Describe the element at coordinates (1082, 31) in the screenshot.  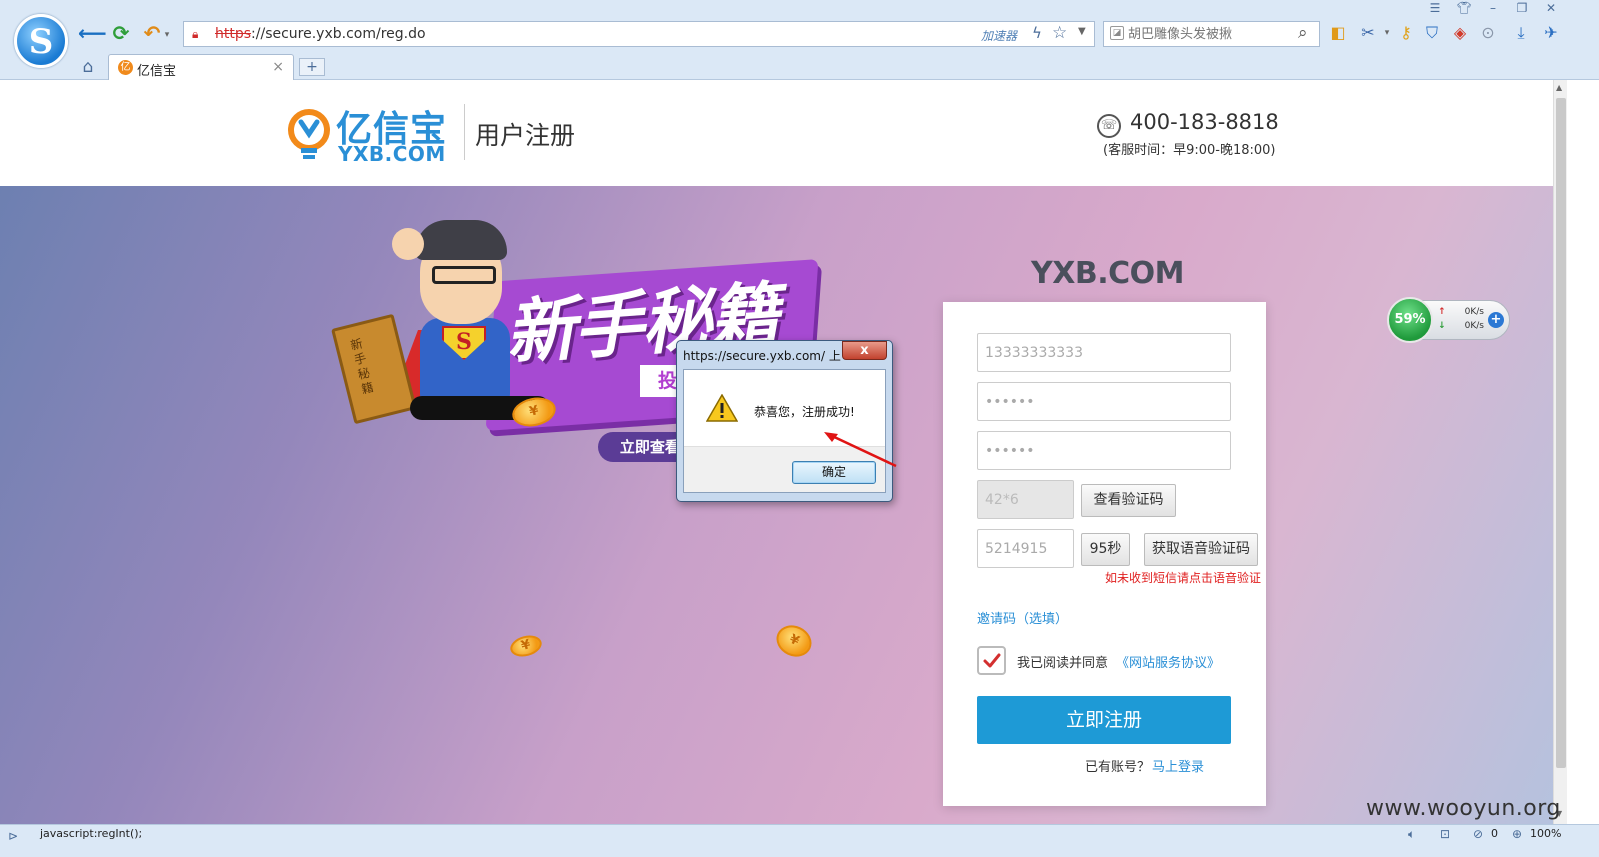
I see `chevron-down-icon: ▼` at that location.